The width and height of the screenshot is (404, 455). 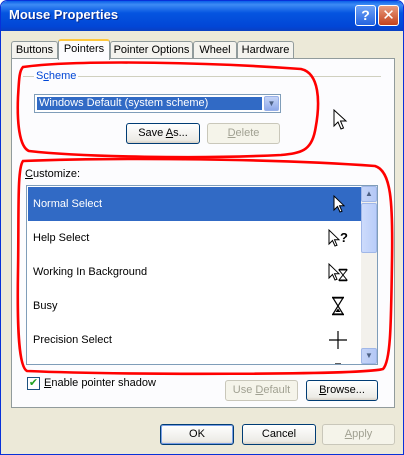 What do you see at coordinates (34, 50) in the screenshot?
I see `tab-buttons: Buttons` at bounding box center [34, 50].